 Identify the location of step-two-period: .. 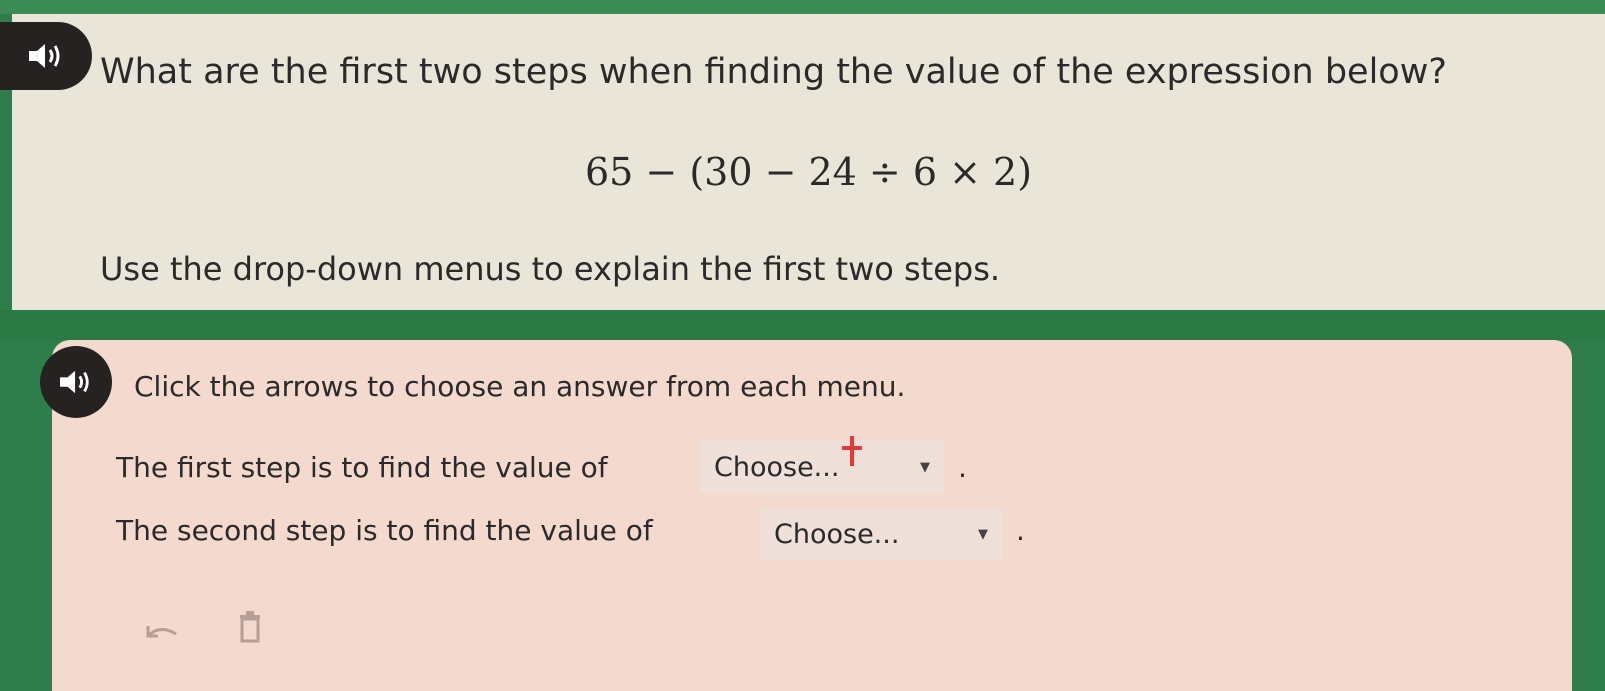
(1020, 530).